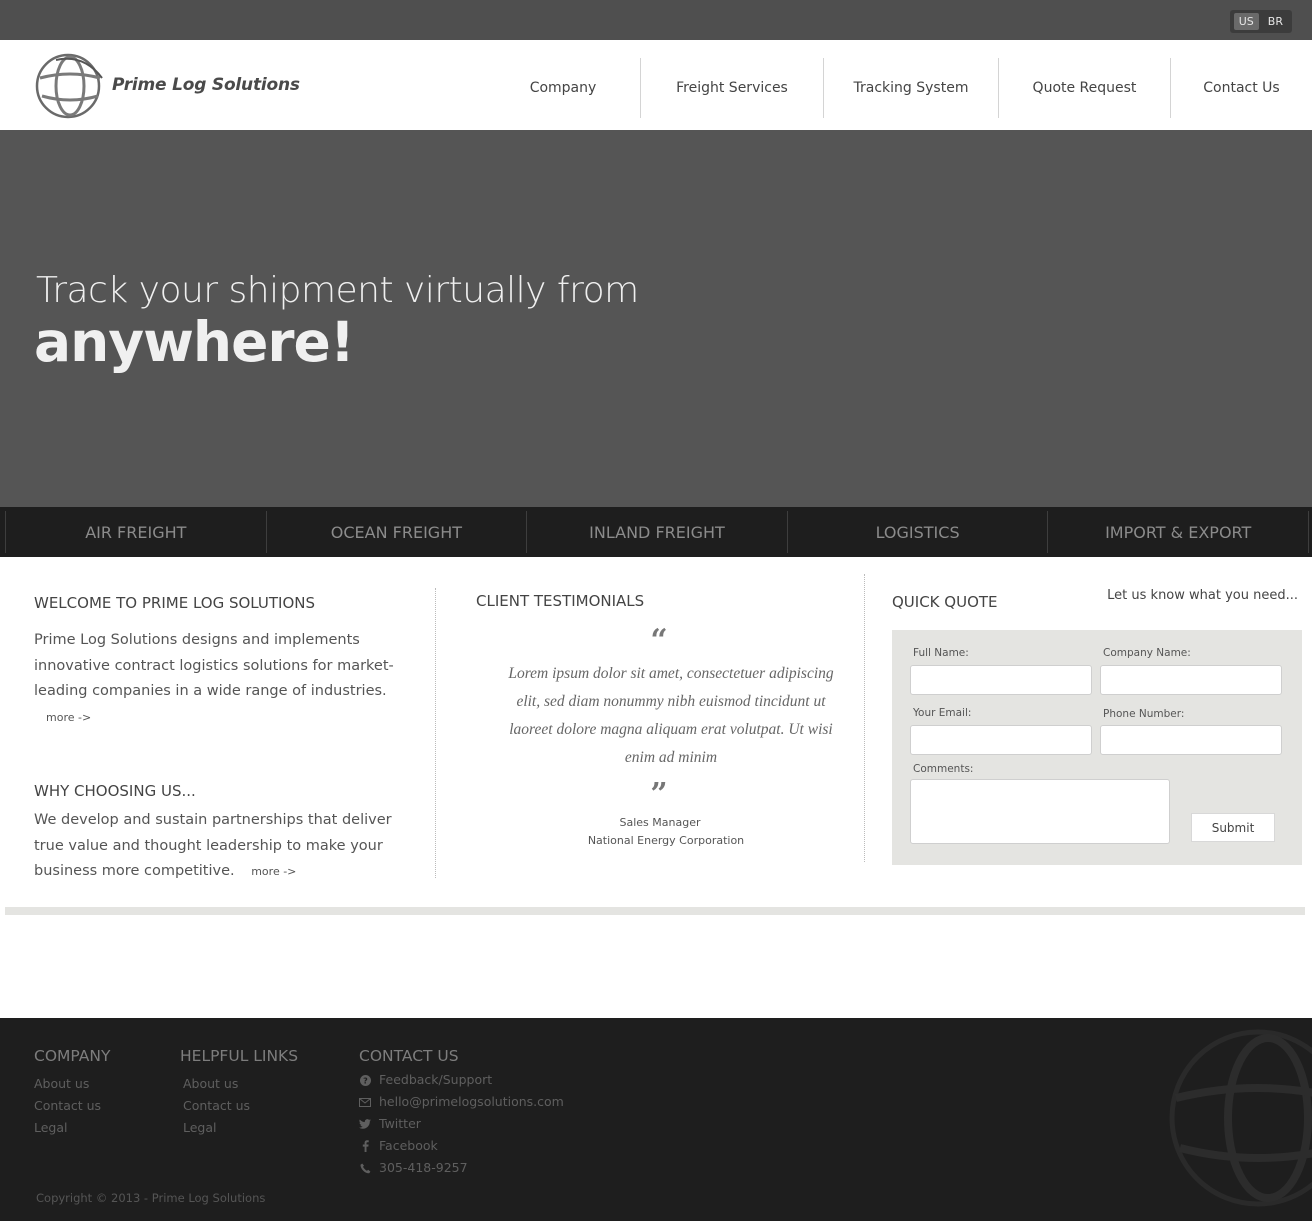 The height and width of the screenshot is (1221, 1312). What do you see at coordinates (660, 822) in the screenshot?
I see `testimonial-author-role: Sales Manager` at bounding box center [660, 822].